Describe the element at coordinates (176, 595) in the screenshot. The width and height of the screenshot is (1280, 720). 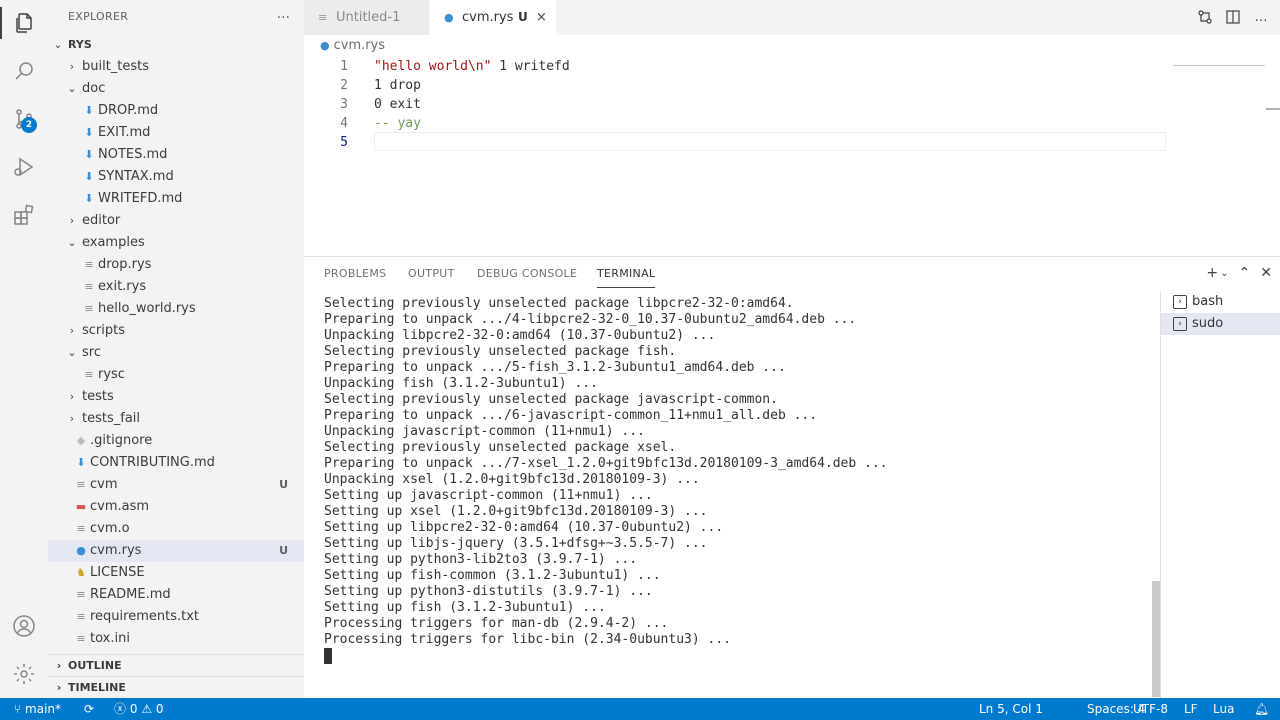
I see `tree-file-readme-md: ≡ README.md` at that location.